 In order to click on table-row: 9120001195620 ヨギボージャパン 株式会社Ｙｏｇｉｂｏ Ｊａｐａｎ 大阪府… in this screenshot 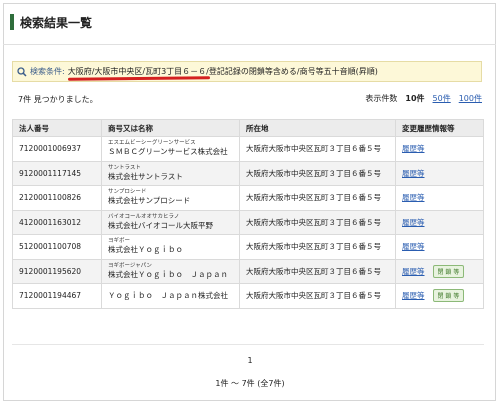, I will do `click(248, 271)`.